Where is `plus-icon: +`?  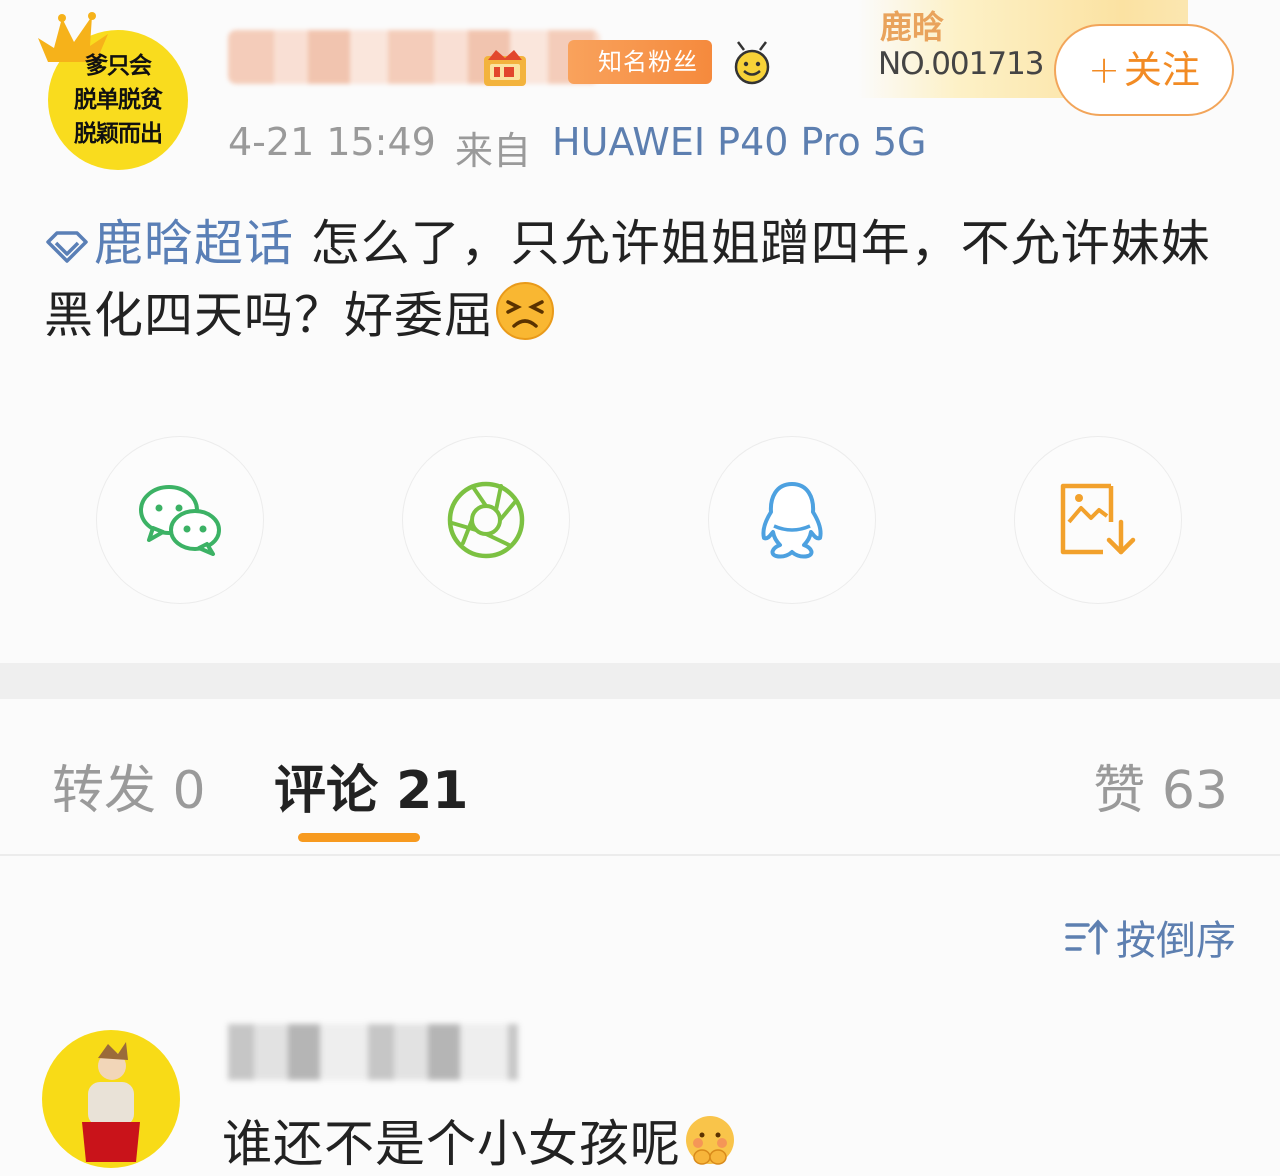 plus-icon: + is located at coordinates (1104, 70).